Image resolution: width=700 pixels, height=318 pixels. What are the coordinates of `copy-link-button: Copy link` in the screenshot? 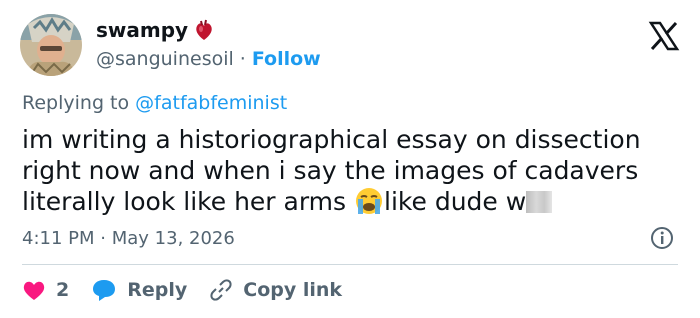 It's located at (275, 290).